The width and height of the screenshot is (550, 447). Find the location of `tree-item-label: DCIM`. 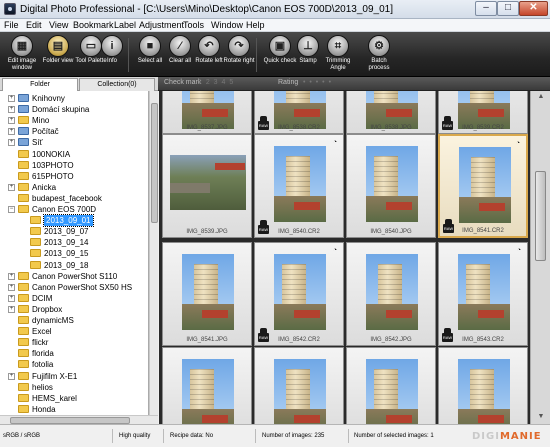

tree-item-label: DCIM is located at coordinates (42, 298).